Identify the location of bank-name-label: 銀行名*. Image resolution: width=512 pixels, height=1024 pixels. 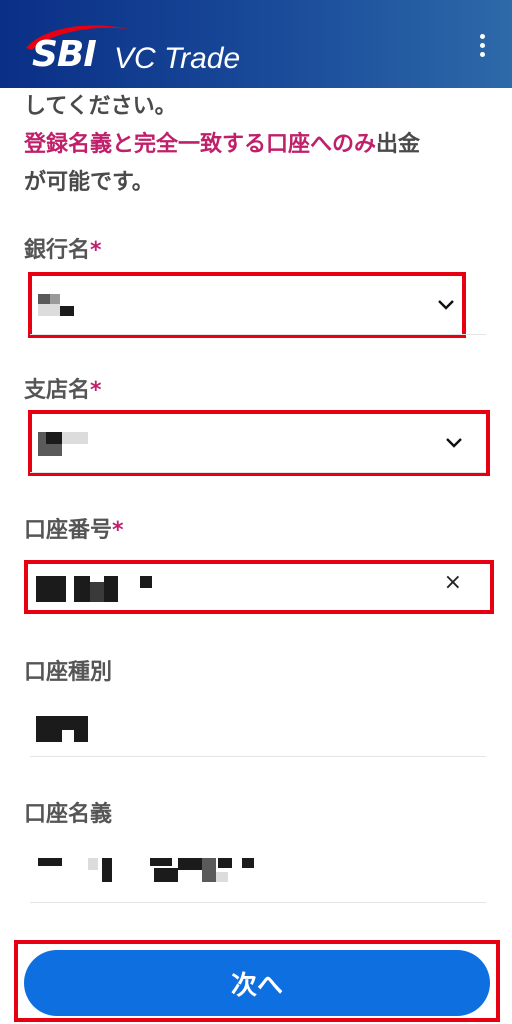
(63, 250).